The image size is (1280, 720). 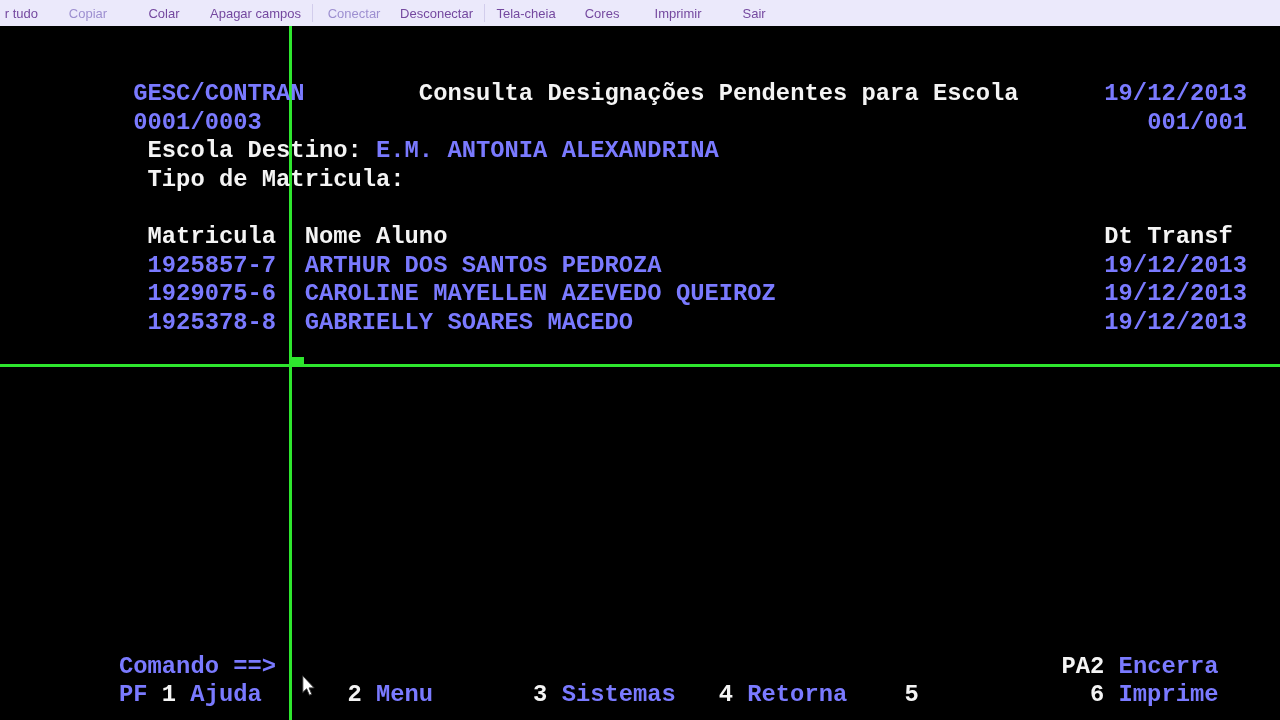 I want to click on toolbar-button: Imprimir, so click(x=678, y=13).